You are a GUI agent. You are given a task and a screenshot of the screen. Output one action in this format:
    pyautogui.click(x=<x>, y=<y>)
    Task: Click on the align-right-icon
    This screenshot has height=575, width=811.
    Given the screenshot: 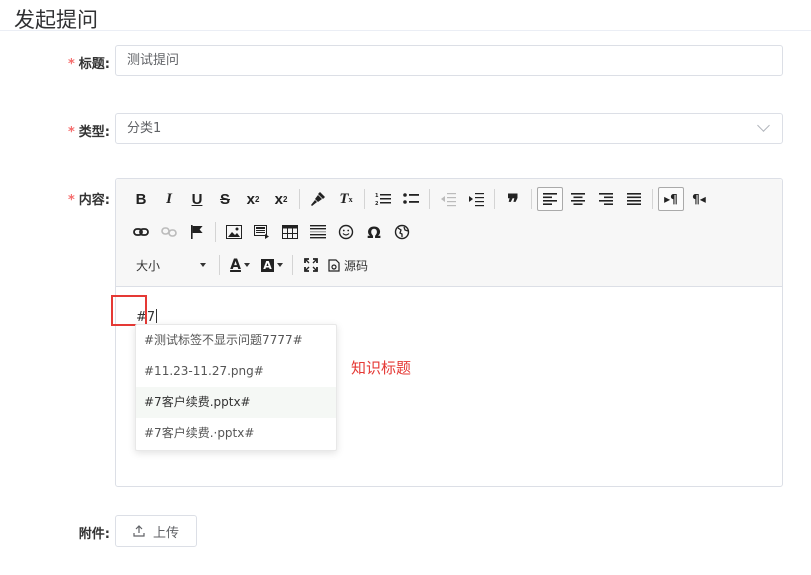 What is the action you would take?
    pyautogui.click(x=606, y=199)
    